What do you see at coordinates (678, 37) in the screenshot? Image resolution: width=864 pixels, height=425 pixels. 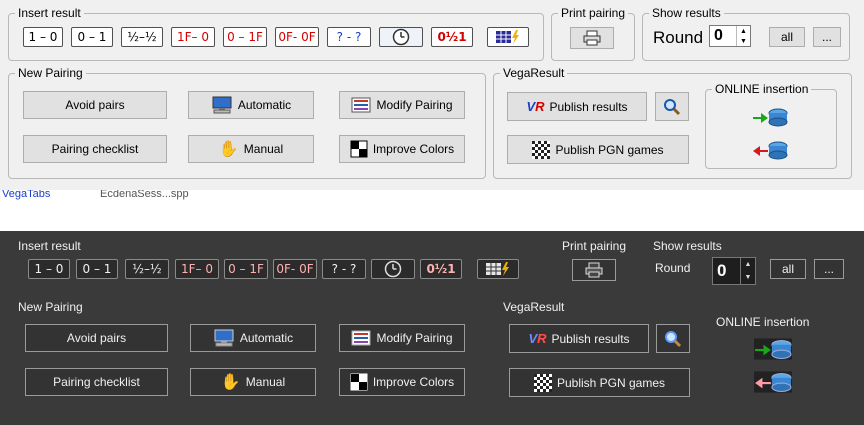 I see `round-label: Round` at bounding box center [678, 37].